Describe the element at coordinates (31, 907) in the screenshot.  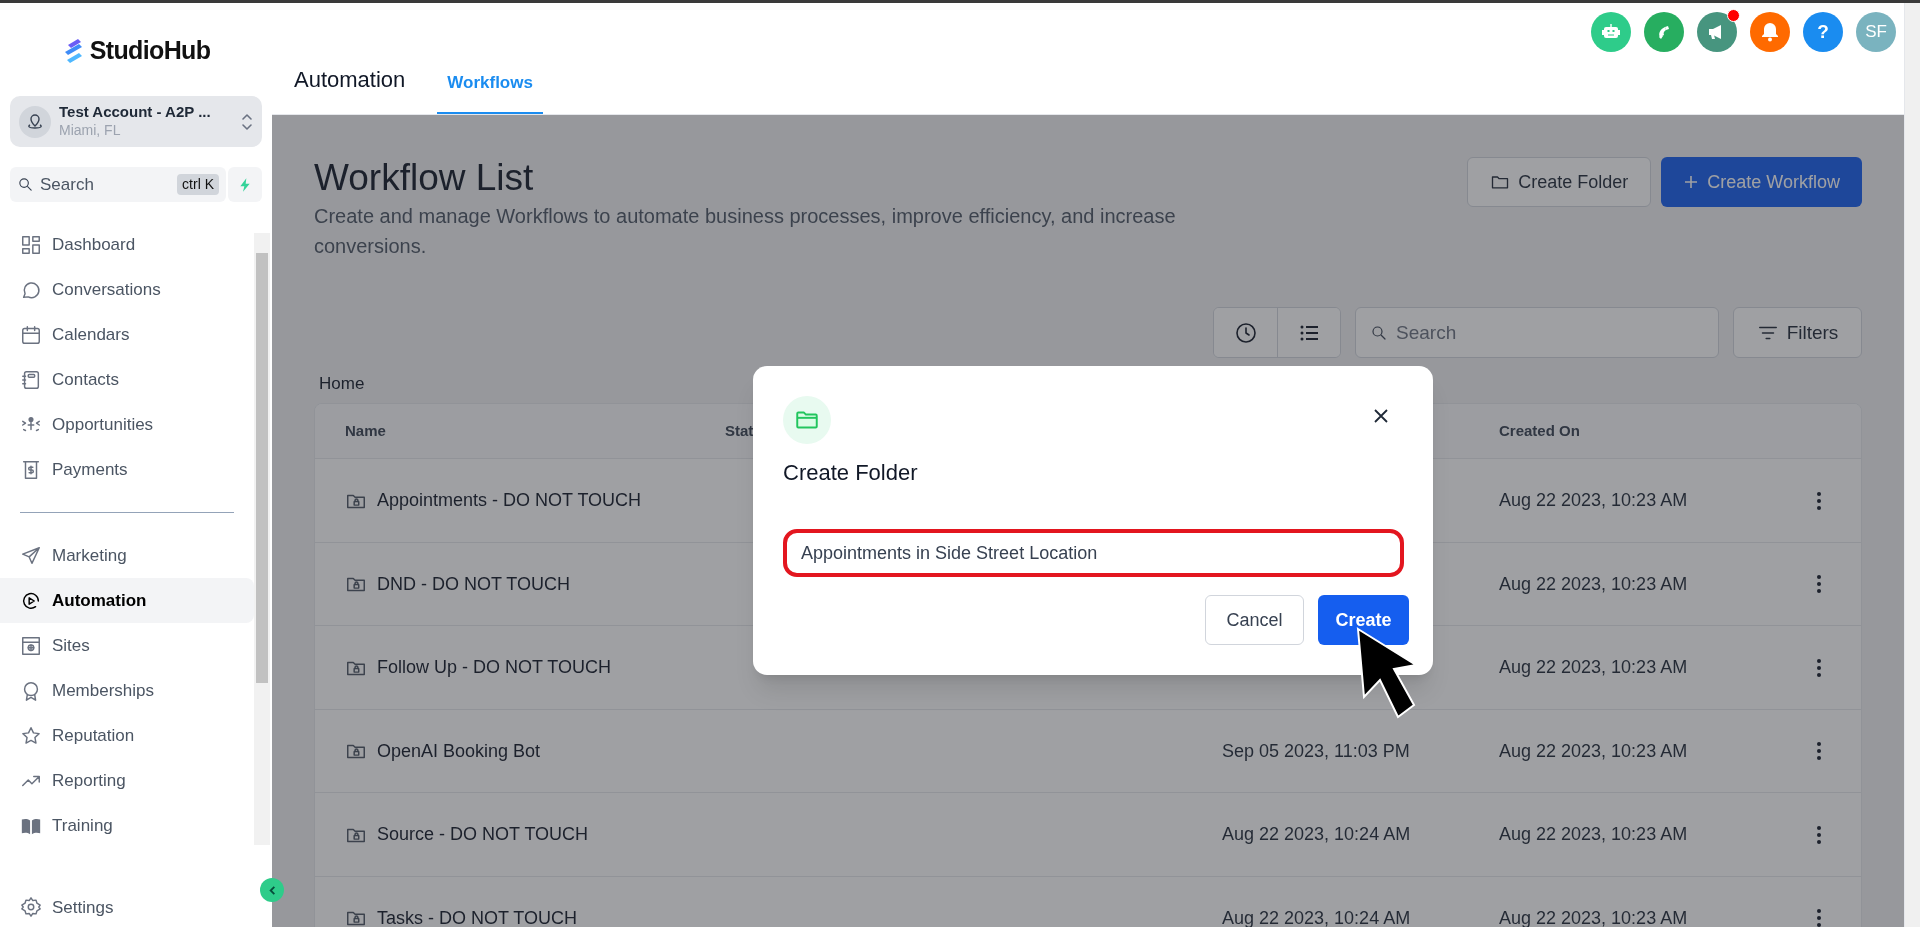
I see `settings-icon` at that location.